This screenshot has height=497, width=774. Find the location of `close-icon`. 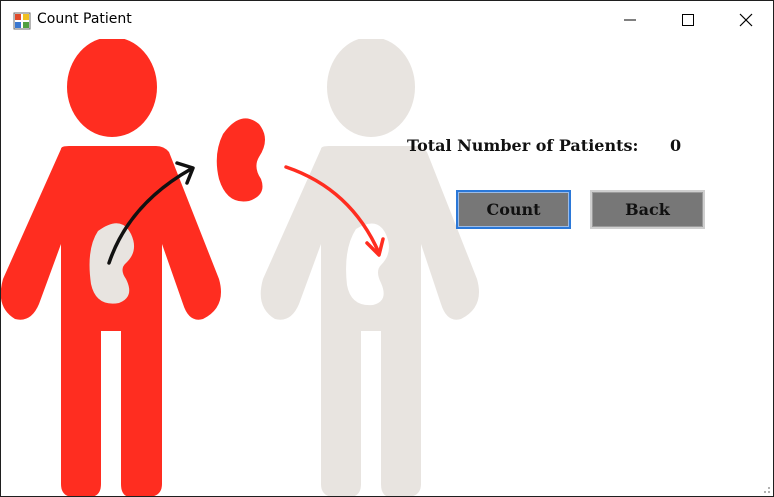

close-icon is located at coordinates (746, 20).